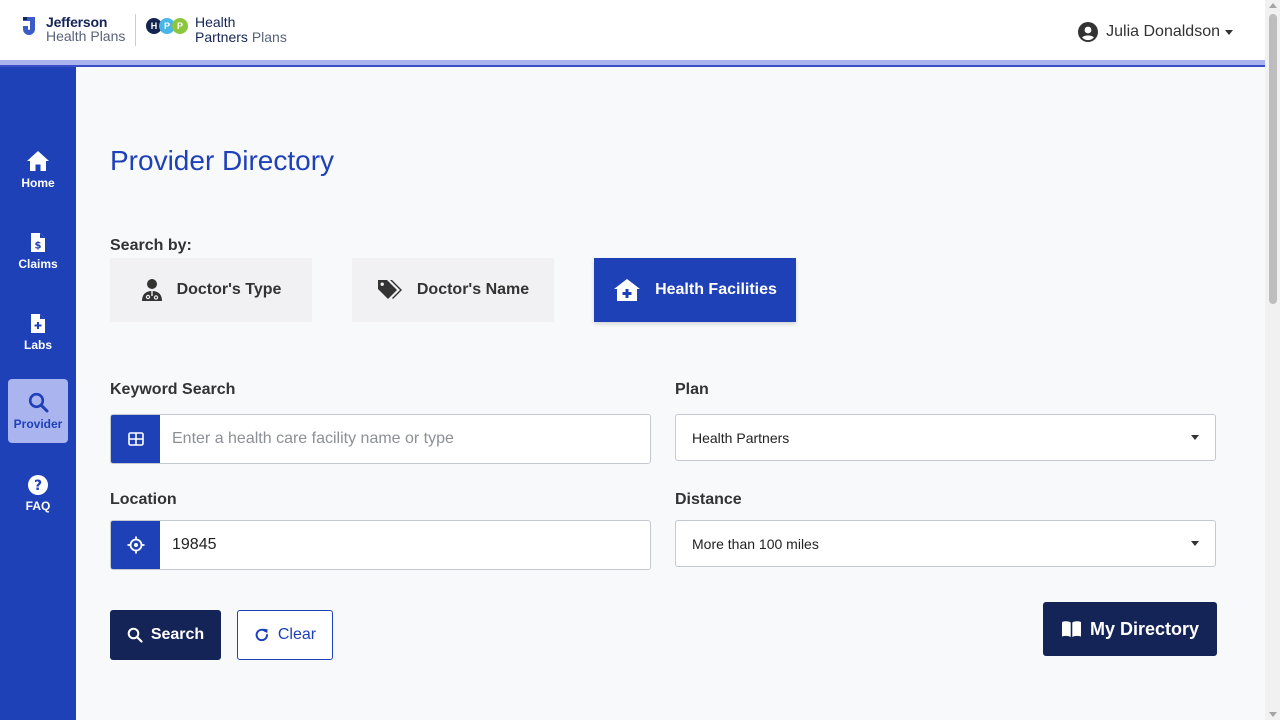 The height and width of the screenshot is (720, 1280). What do you see at coordinates (143, 499) in the screenshot?
I see `location-label: Location` at bounding box center [143, 499].